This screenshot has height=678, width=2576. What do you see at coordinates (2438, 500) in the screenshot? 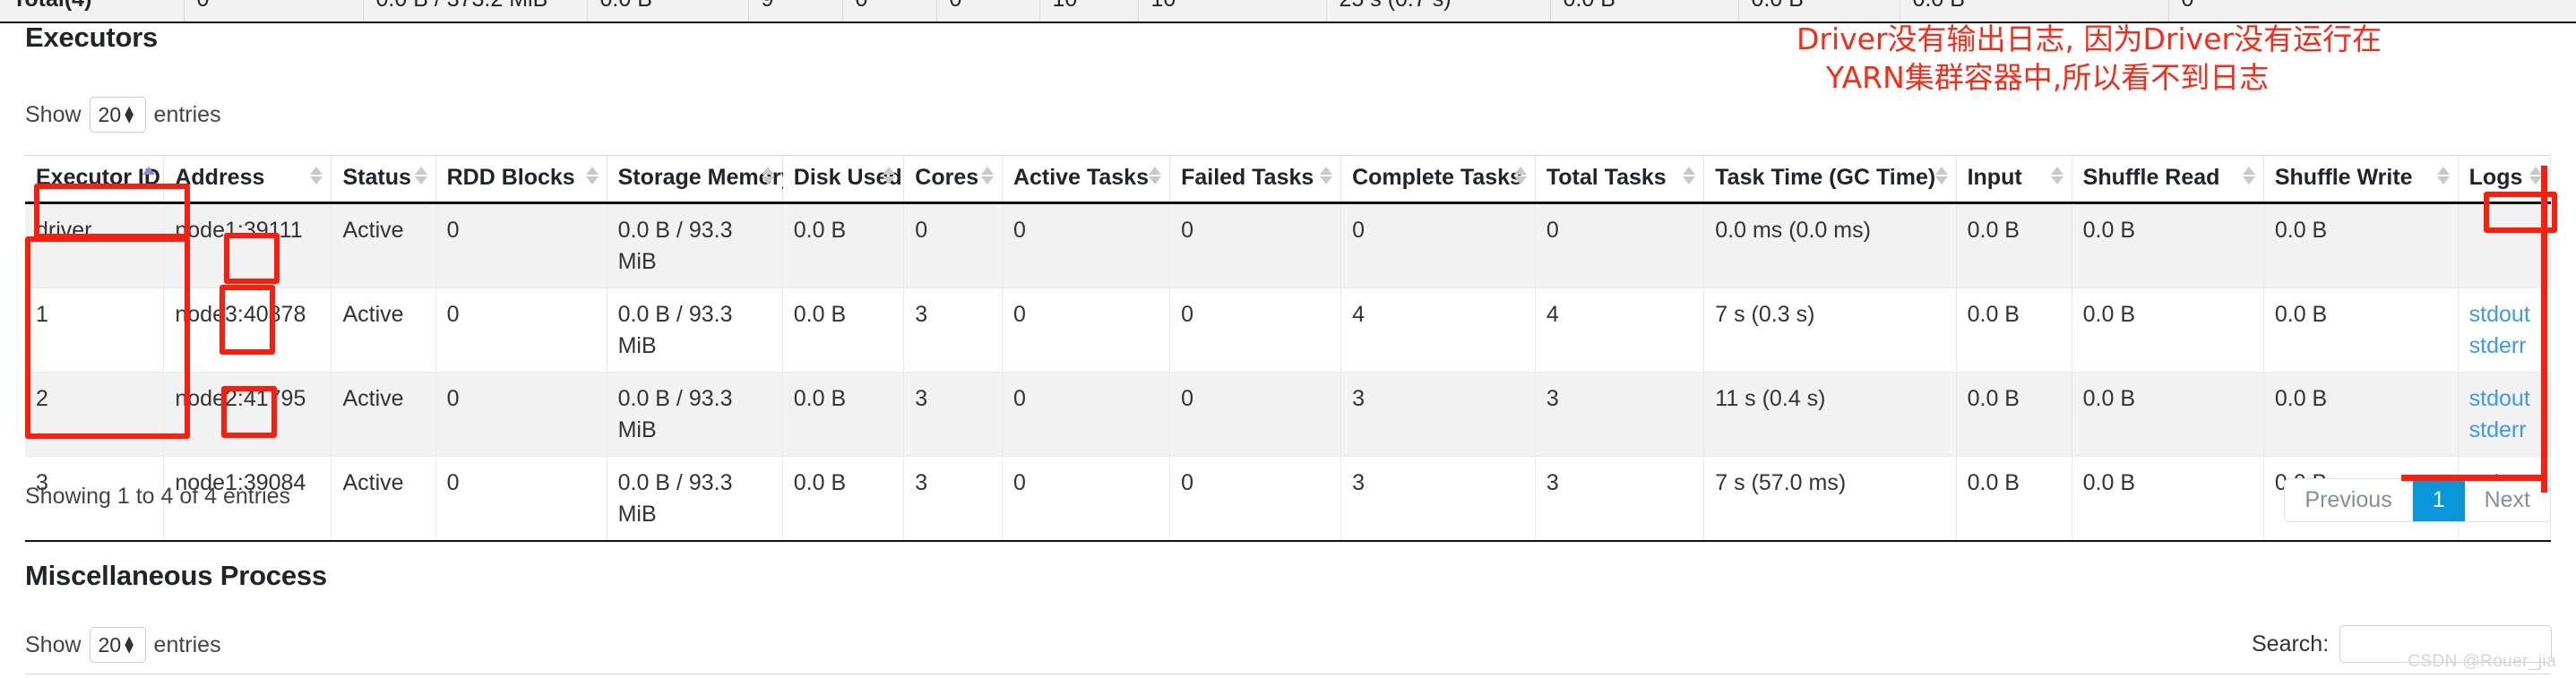
I see `pagination-page-1-button: 1` at bounding box center [2438, 500].